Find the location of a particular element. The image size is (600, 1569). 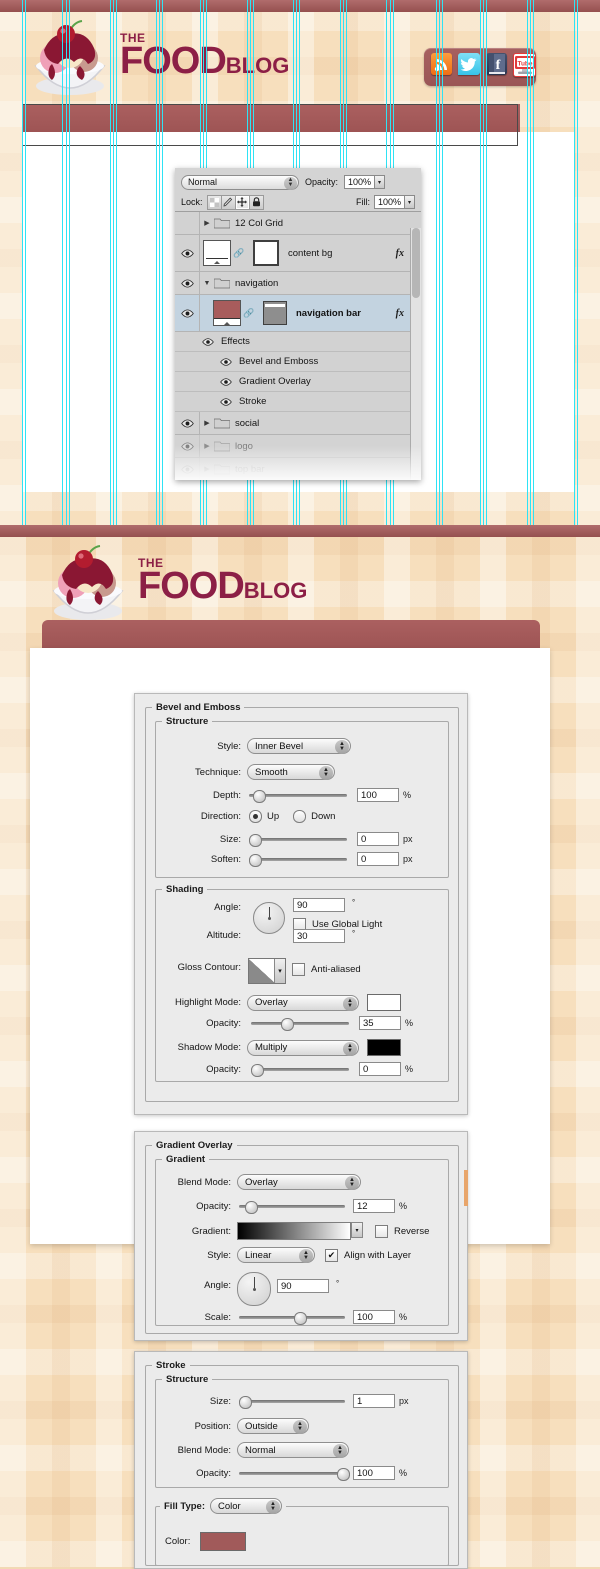

stroke-color-swatch is located at coordinates (223, 1541).